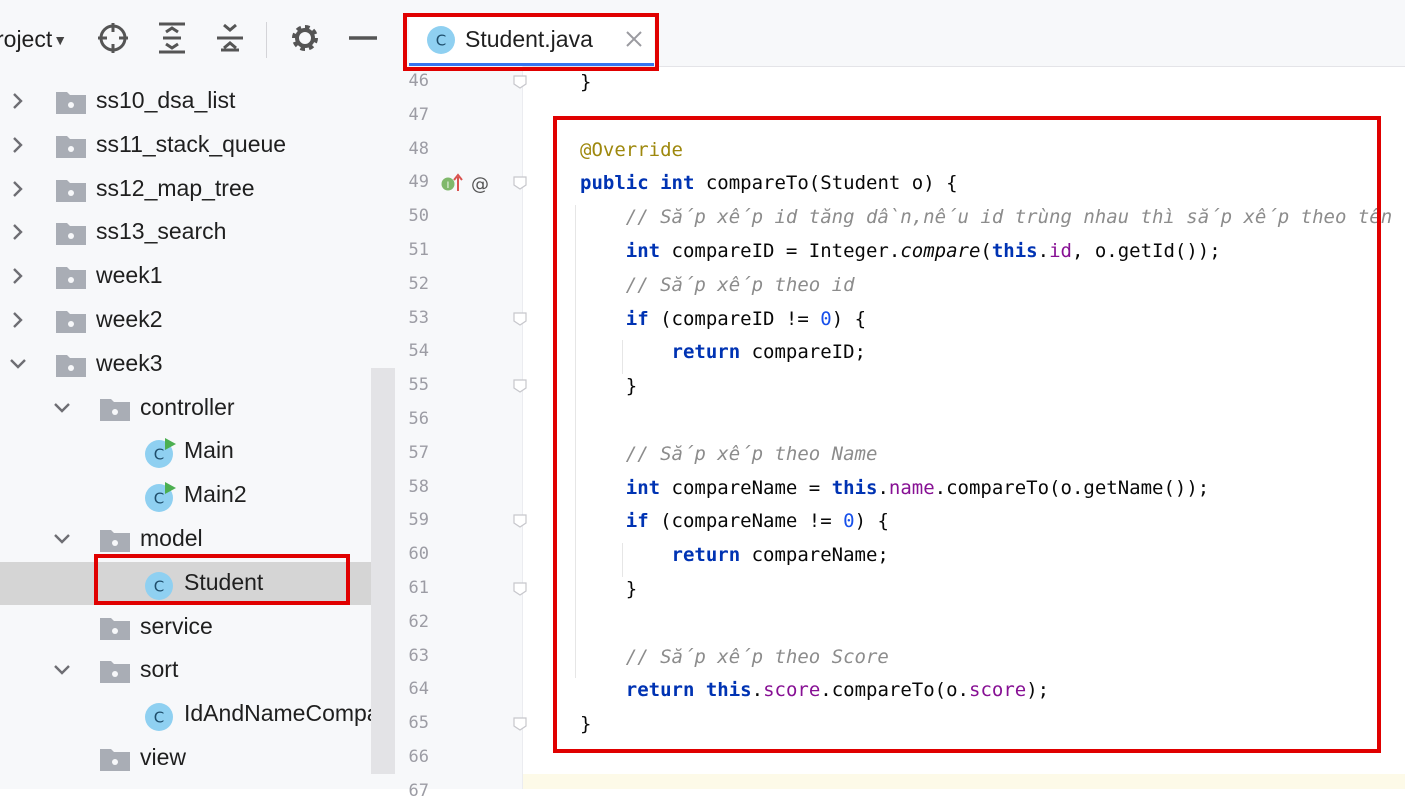 This screenshot has width=1405, height=801. Describe the element at coordinates (418, 114) in the screenshot. I see `line-number: 47` at that location.